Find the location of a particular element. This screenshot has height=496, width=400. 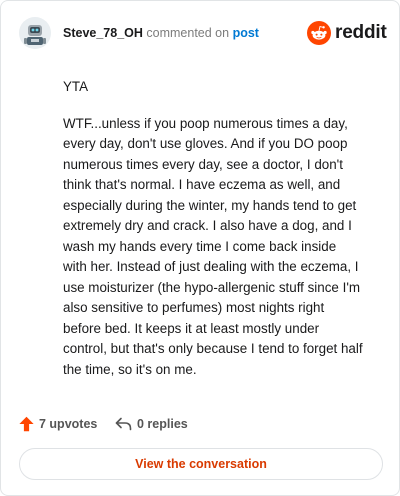

upvote-count: 7 upvotes is located at coordinates (68, 424).